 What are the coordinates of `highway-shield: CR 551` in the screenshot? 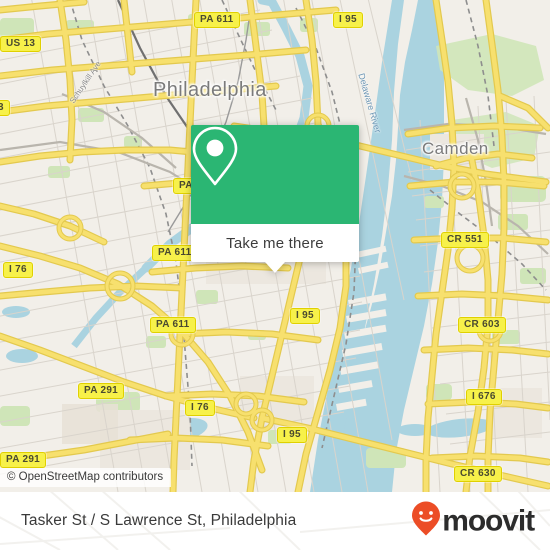 It's located at (465, 240).